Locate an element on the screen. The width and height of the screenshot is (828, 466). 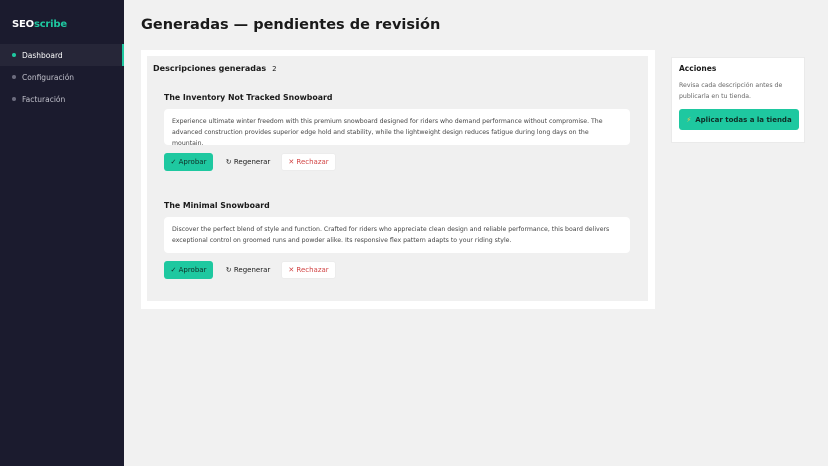
sidebar-item-configuracion: Configuración is located at coordinates (62, 77).